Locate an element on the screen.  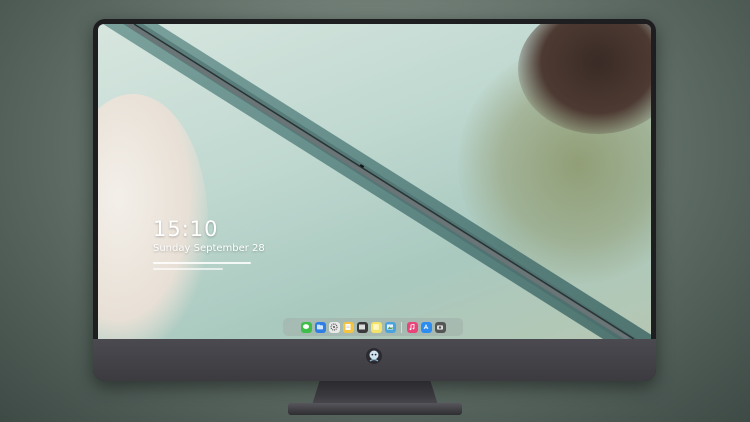
dock is located at coordinates (373, 327).